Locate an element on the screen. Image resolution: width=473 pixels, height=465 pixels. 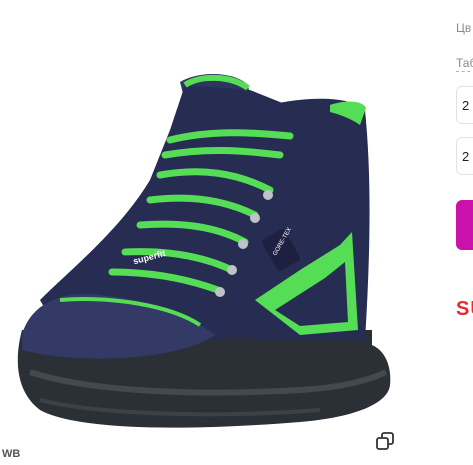
product-info-panel: Цв Таб 2 2 SU is located at coordinates (461, 232).